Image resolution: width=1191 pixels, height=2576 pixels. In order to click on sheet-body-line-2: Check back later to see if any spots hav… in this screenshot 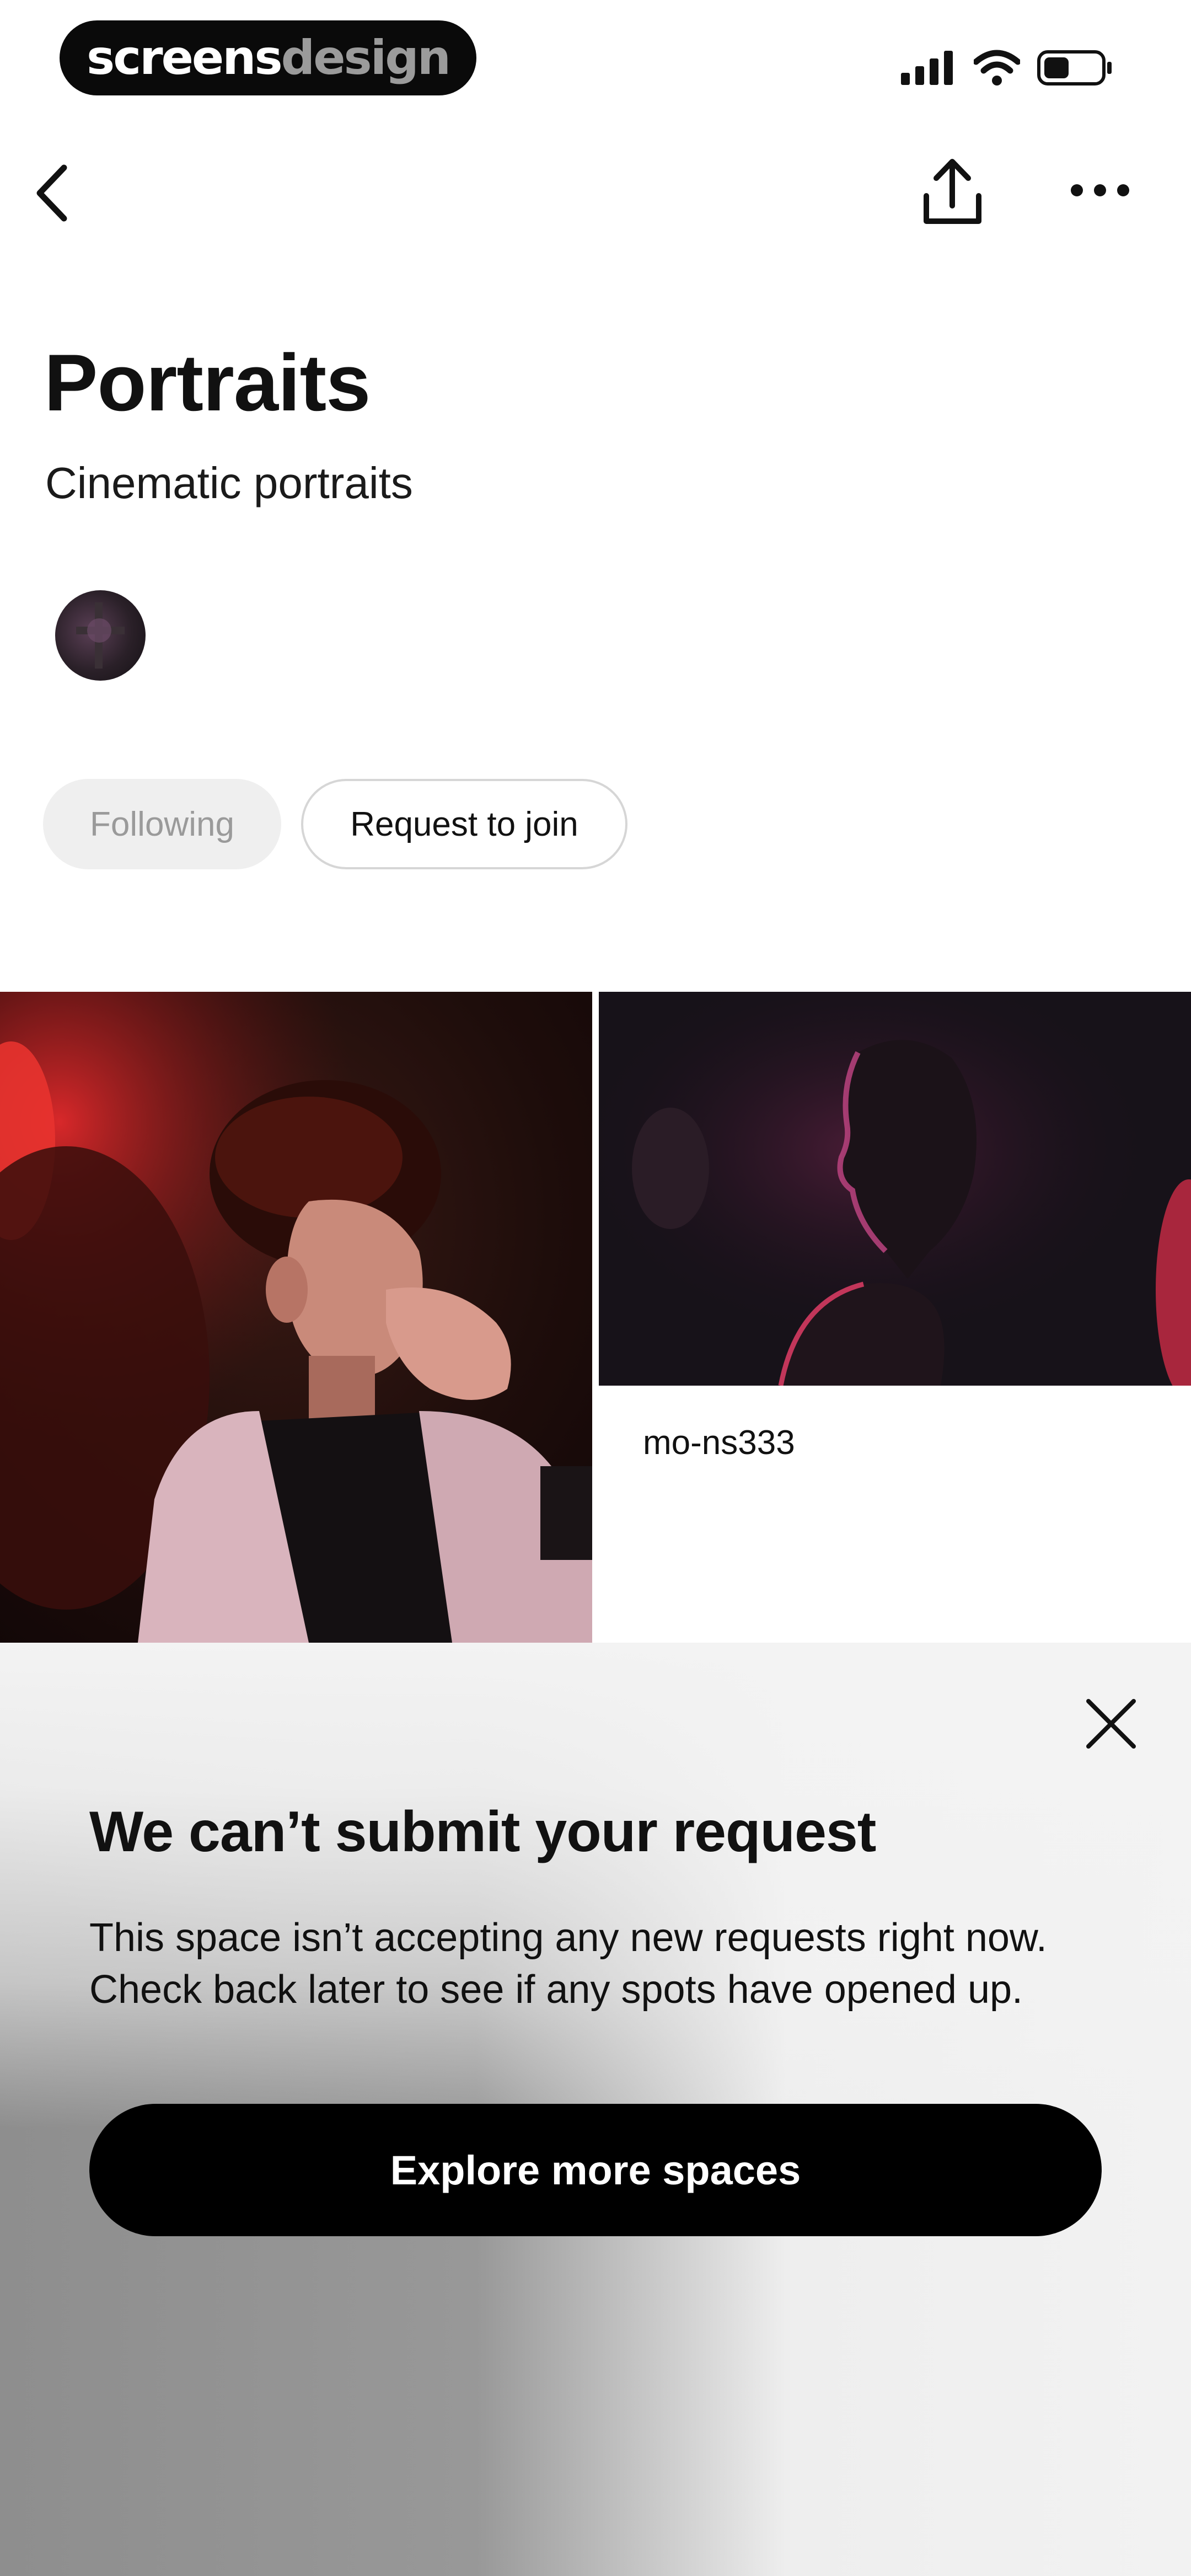, I will do `click(556, 1990)`.